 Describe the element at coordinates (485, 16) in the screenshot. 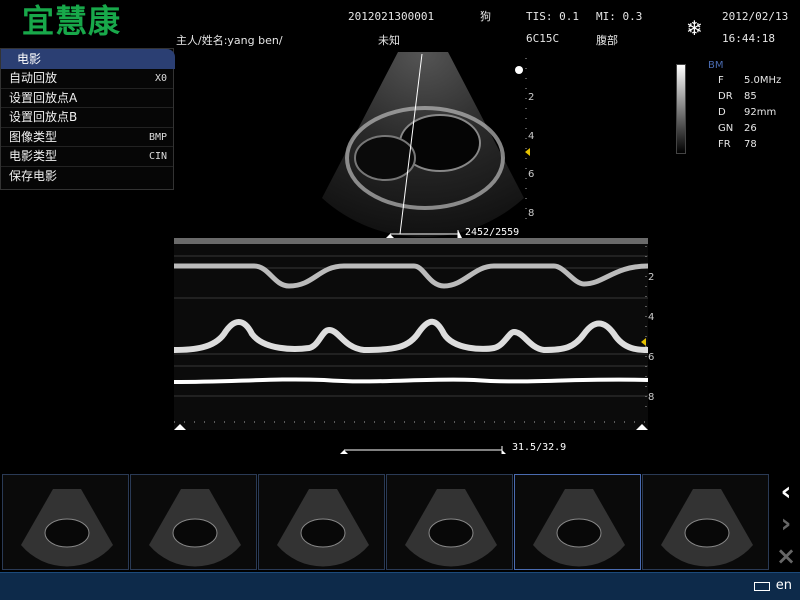

I see `species: 狗` at that location.